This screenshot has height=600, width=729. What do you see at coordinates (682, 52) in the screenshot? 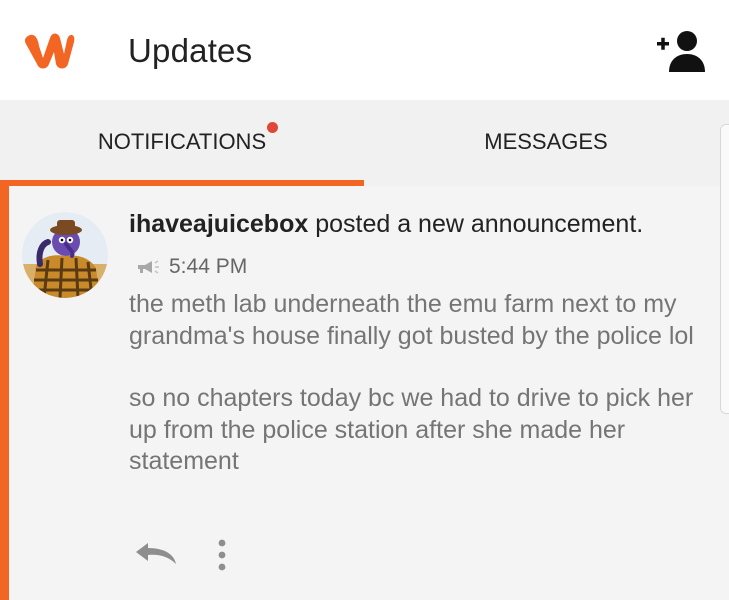
I see `add-user-icon` at bounding box center [682, 52].